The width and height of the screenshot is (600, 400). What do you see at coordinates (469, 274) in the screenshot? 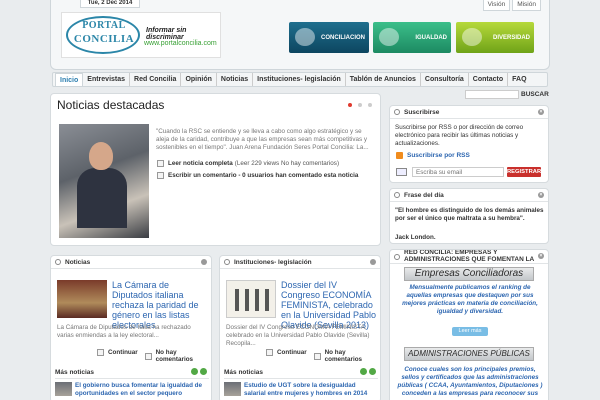
I see `empresas-conciliadoras-banner: Empresas Conciliadoras` at bounding box center [469, 274].